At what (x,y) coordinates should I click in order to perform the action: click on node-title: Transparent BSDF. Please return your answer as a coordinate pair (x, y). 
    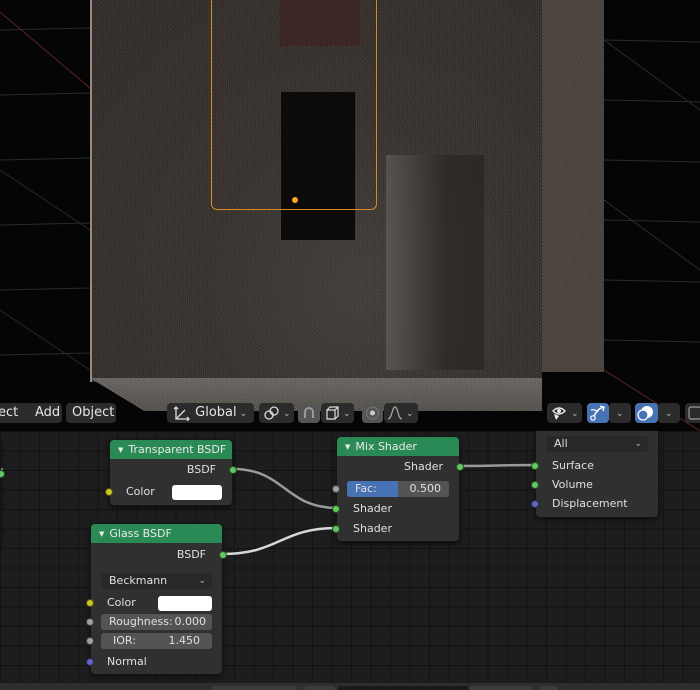
    Looking at the image, I should click on (177, 449).